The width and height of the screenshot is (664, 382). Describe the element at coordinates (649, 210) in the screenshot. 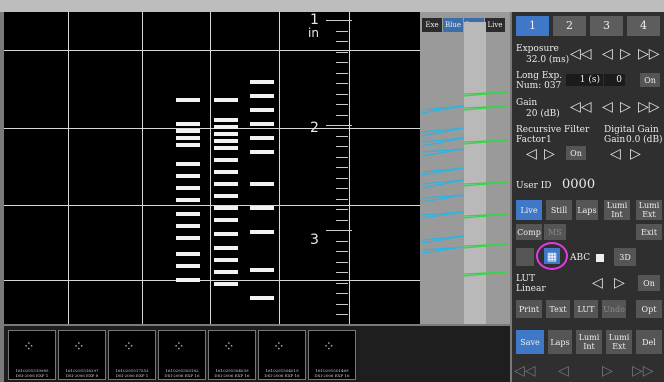

I see `lumi-ext-button: Lumi Ext` at that location.